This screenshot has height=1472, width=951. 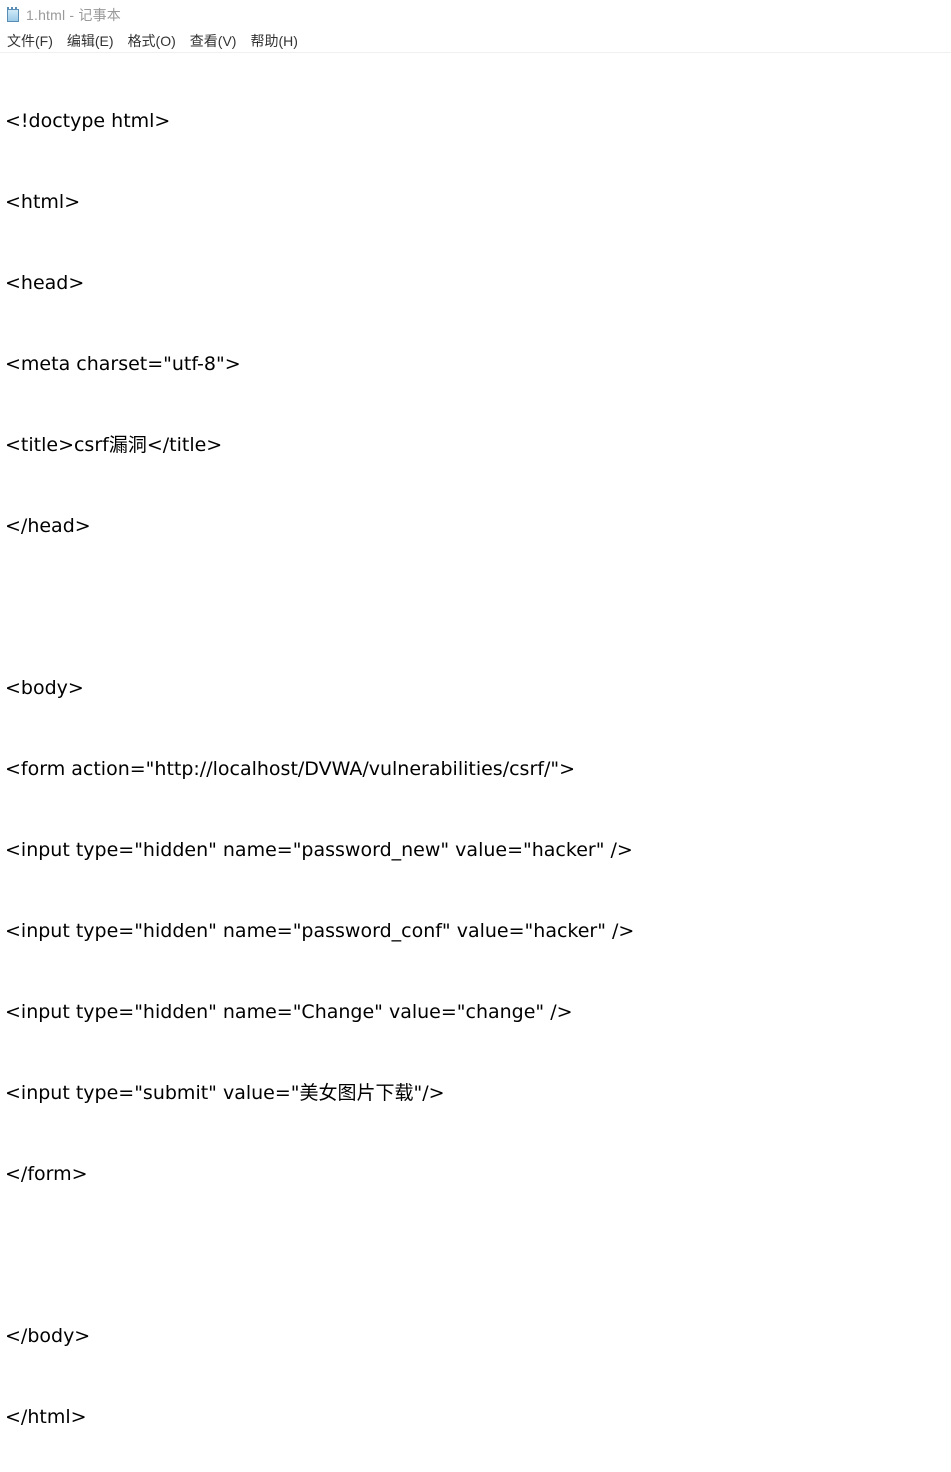 What do you see at coordinates (90, 41) in the screenshot?
I see `menu-edit: 编辑(E)` at bounding box center [90, 41].